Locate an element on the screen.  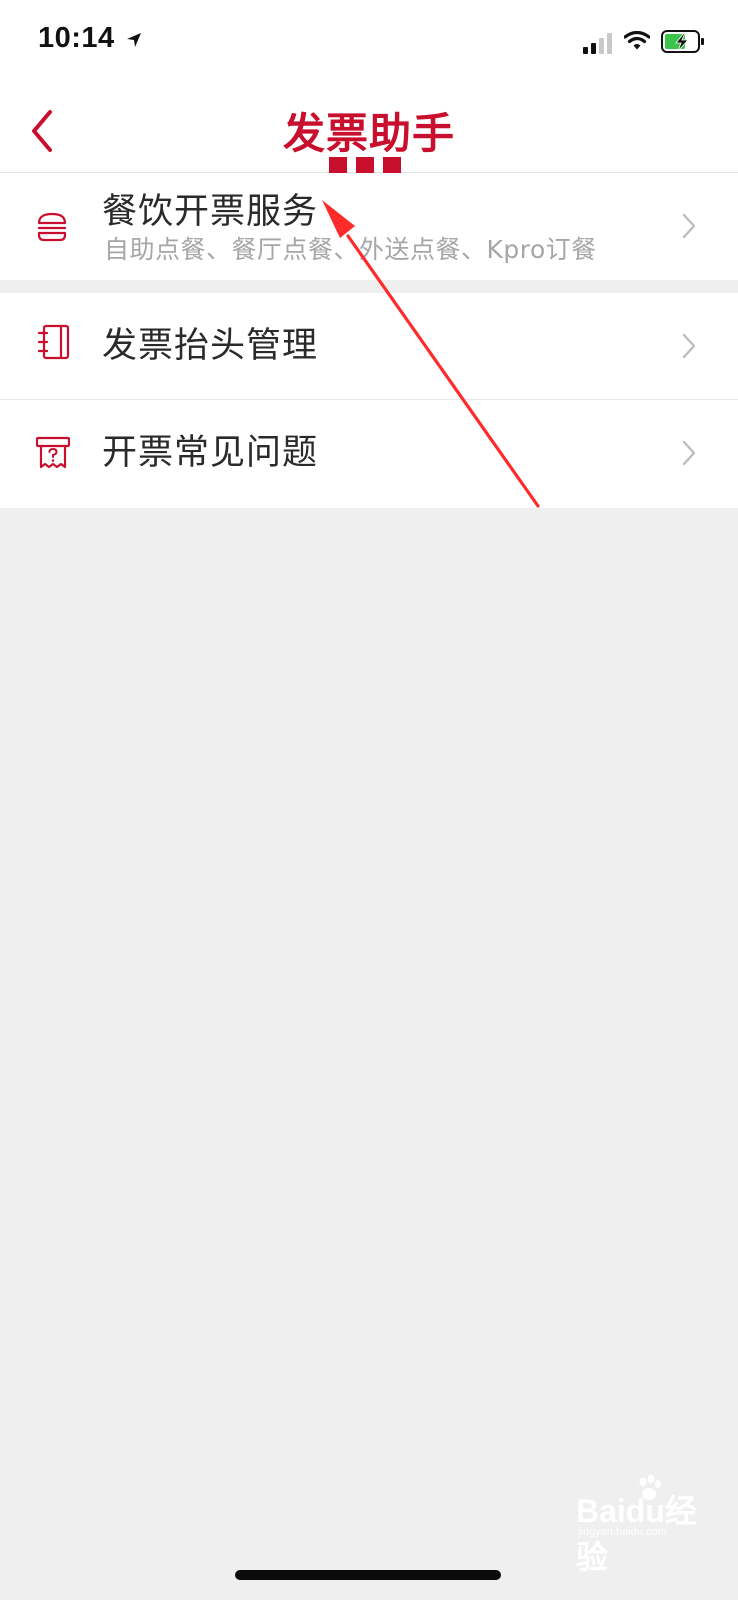
menu-item-dining-invoice: 餐饮开票服务 自助点餐、餐厅点餐、外送点餐、Kpro订餐 is located at coordinates (369, 226).